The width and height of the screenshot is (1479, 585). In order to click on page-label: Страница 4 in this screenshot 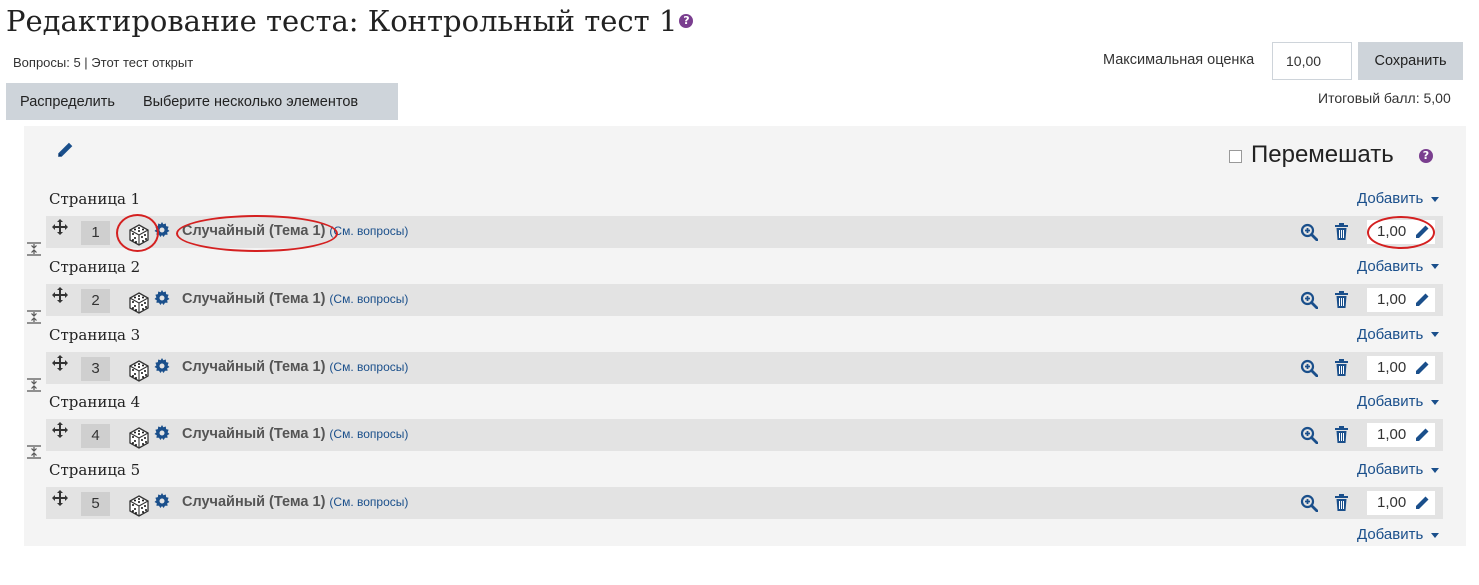, I will do `click(95, 402)`.